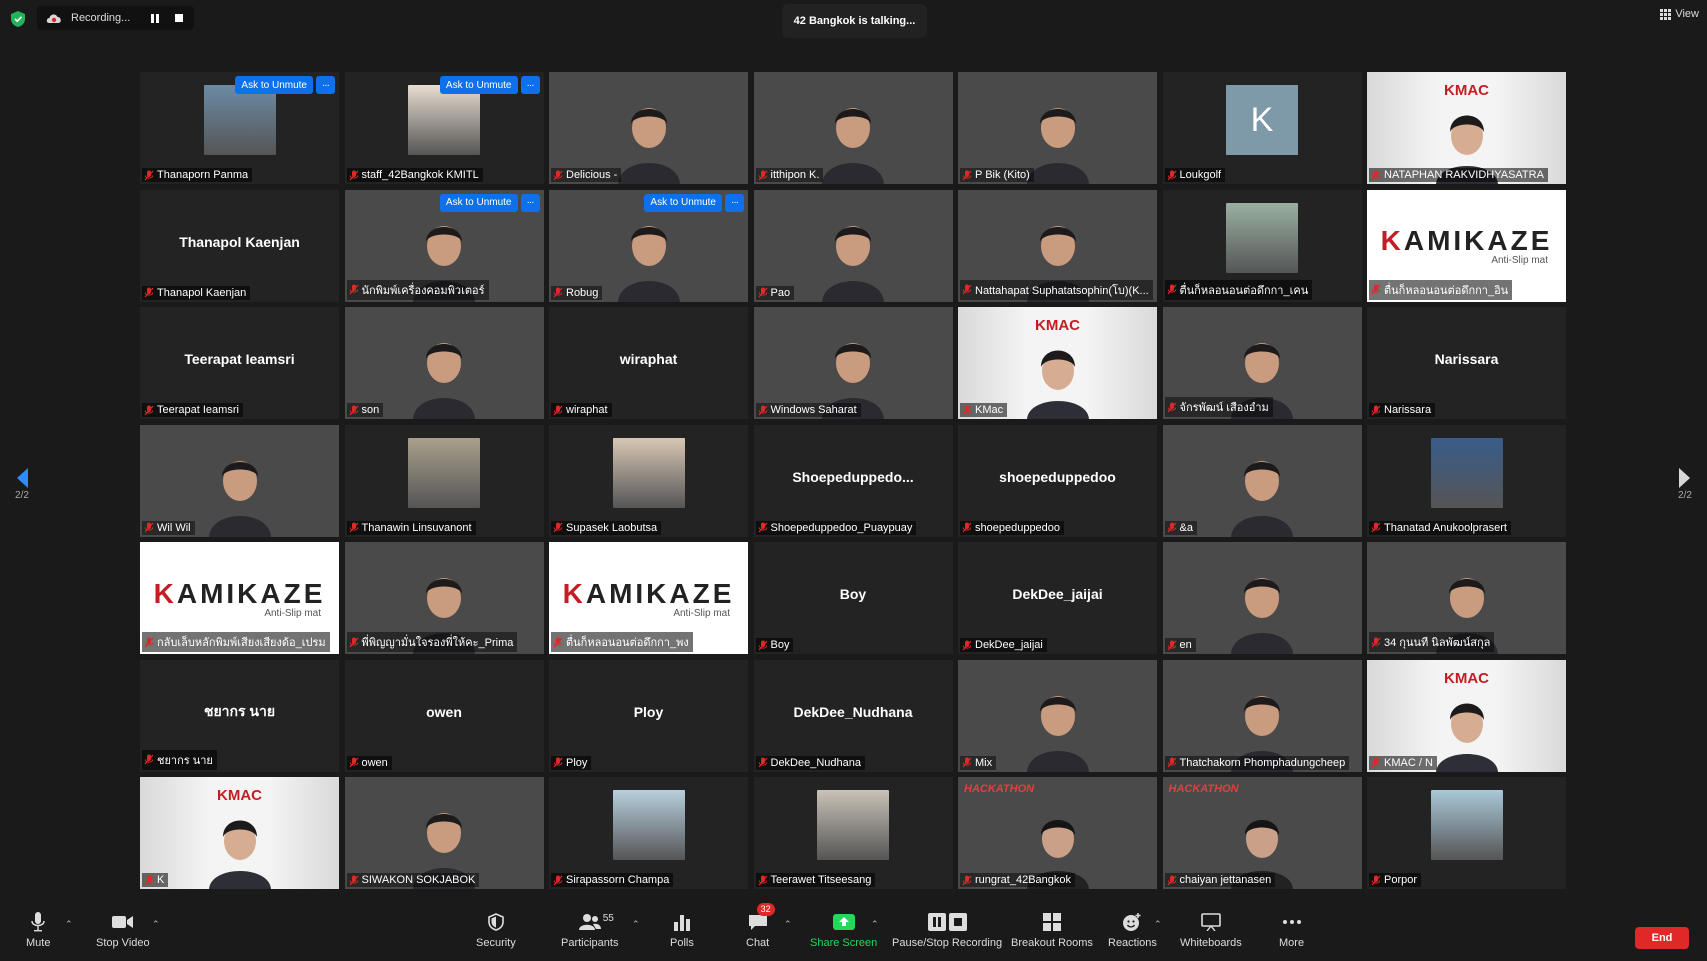  I want to click on participant-tile: HACKATHON chaiyan jettanasen, so click(1262, 833).